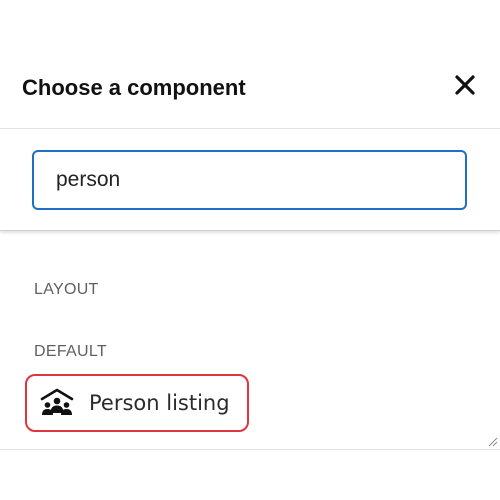  I want to click on result-item-label: Person listing, so click(159, 403).